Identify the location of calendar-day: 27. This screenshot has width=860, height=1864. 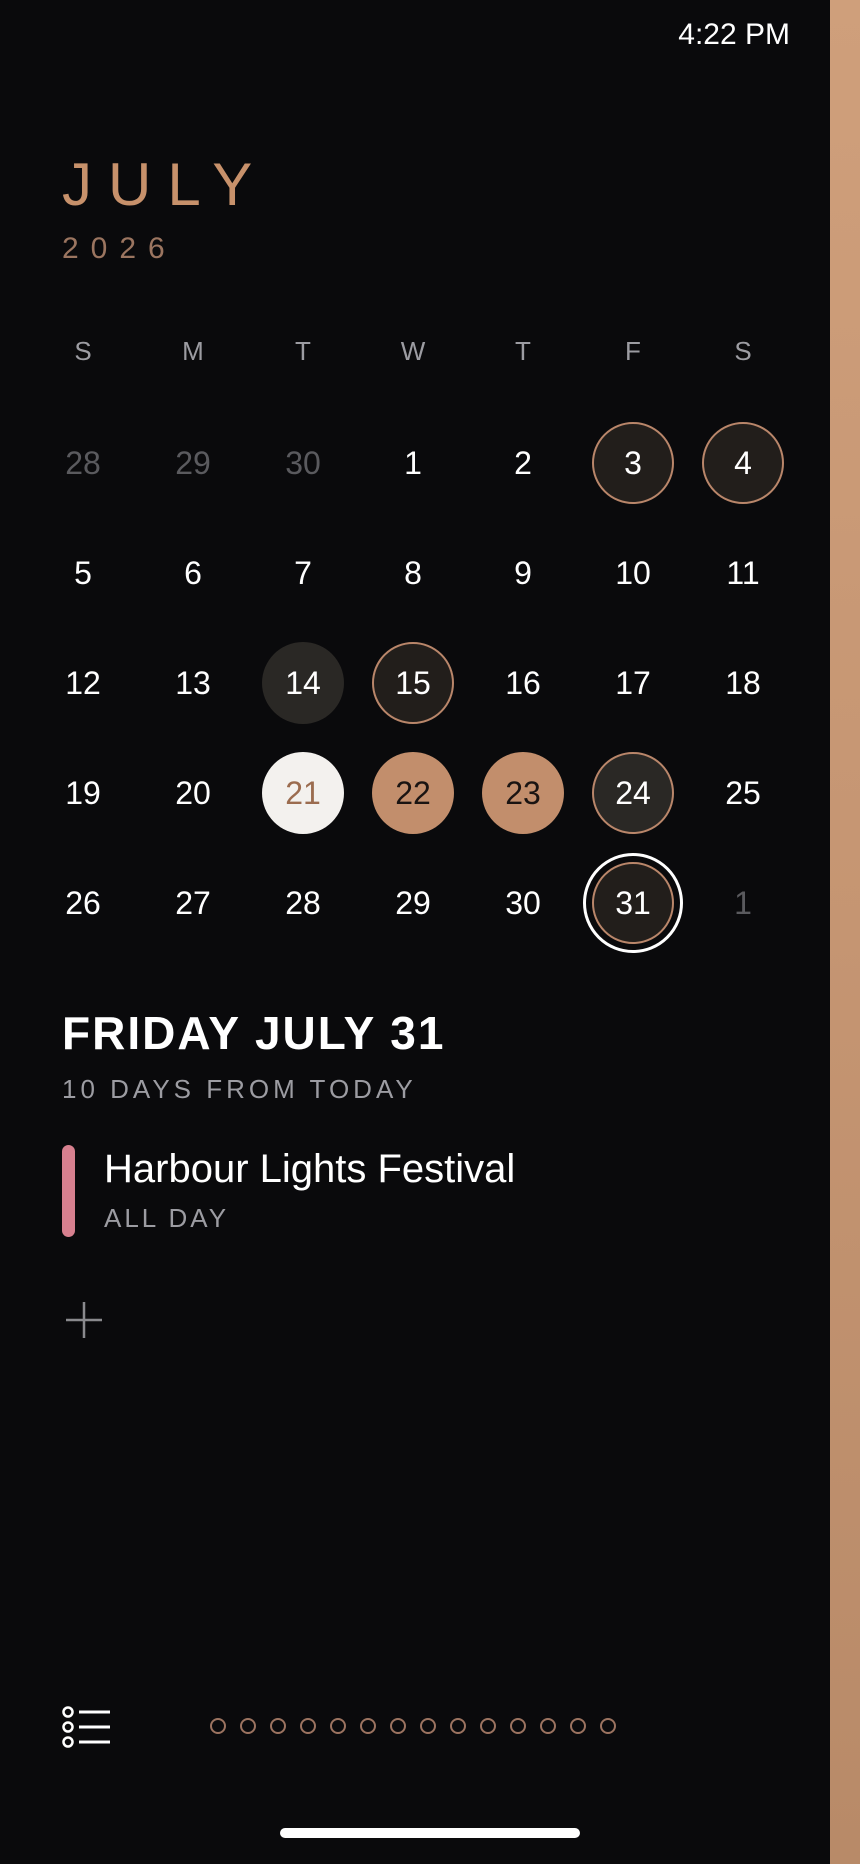
(193, 903).